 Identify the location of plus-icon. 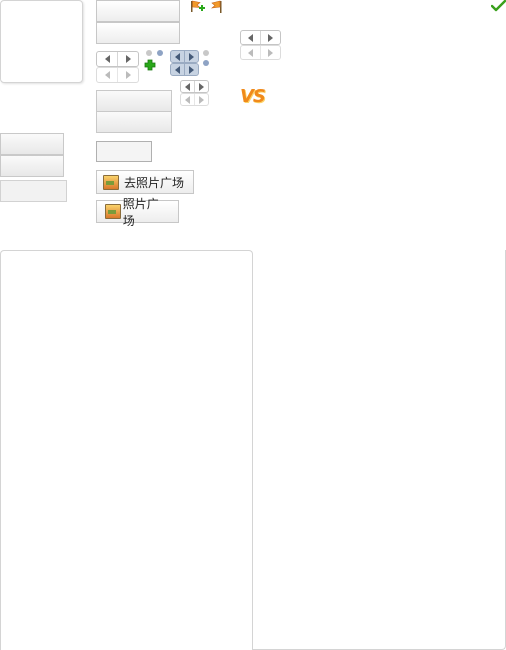
(150, 65).